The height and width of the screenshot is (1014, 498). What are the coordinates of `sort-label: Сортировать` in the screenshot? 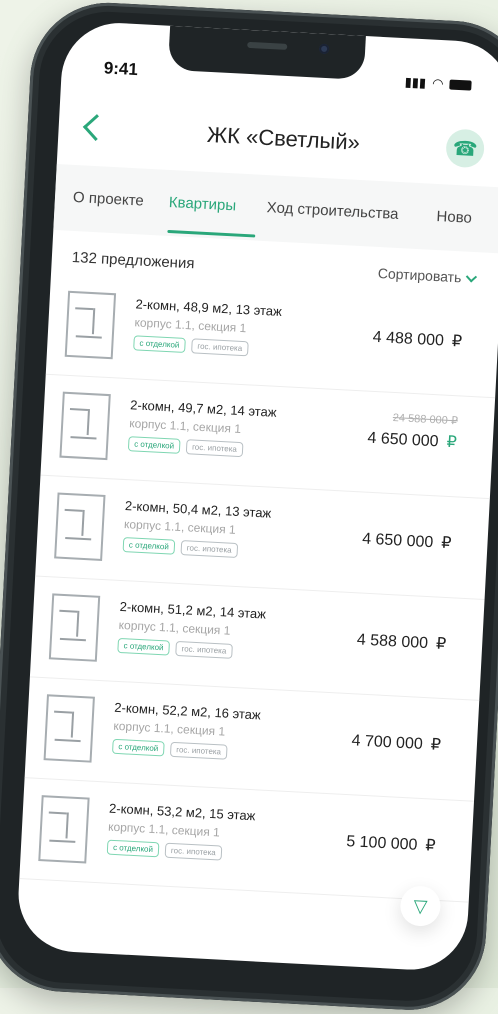 It's located at (419, 275).